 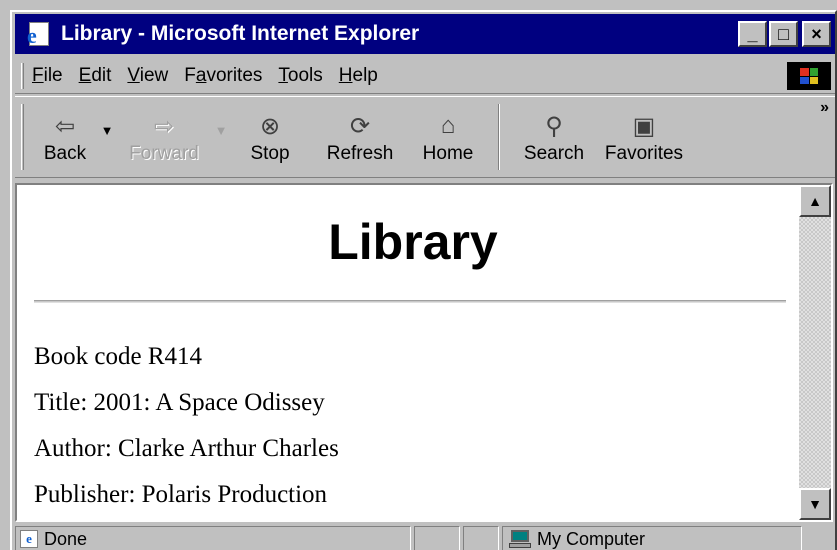 What do you see at coordinates (554, 153) in the screenshot?
I see `search-label: Search` at bounding box center [554, 153].